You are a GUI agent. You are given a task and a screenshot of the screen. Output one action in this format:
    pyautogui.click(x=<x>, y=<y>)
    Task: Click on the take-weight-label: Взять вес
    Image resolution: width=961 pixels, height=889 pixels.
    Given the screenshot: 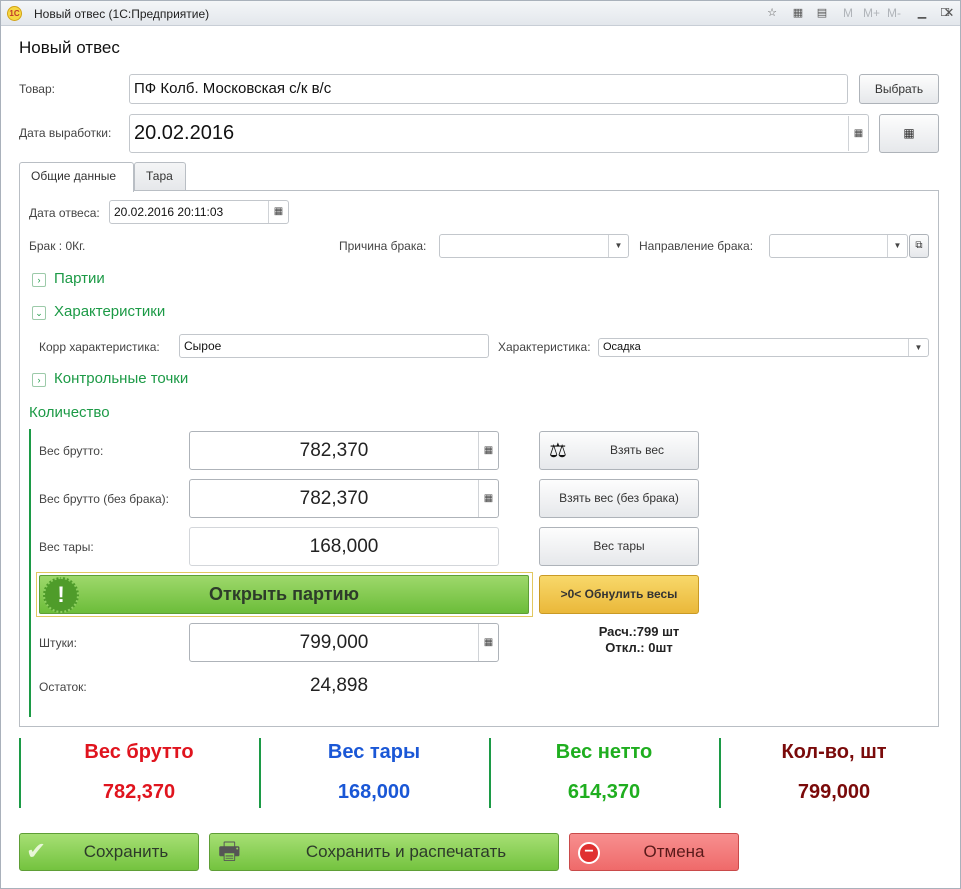 What is the action you would take?
    pyautogui.click(x=637, y=450)
    